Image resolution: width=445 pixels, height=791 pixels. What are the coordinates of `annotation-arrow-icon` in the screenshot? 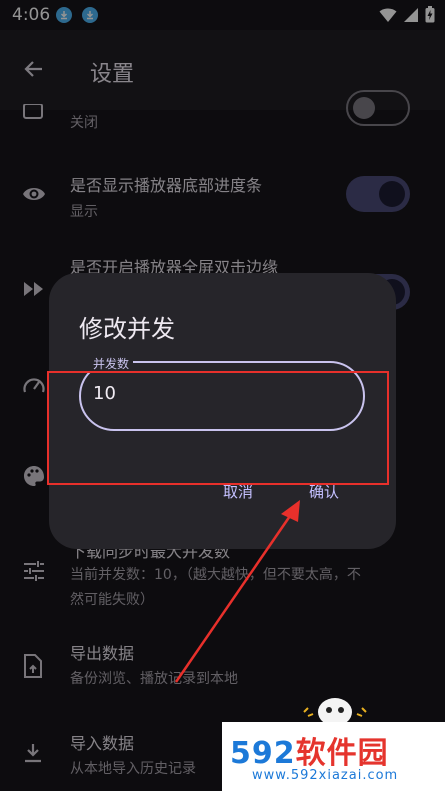 It's located at (237, 591).